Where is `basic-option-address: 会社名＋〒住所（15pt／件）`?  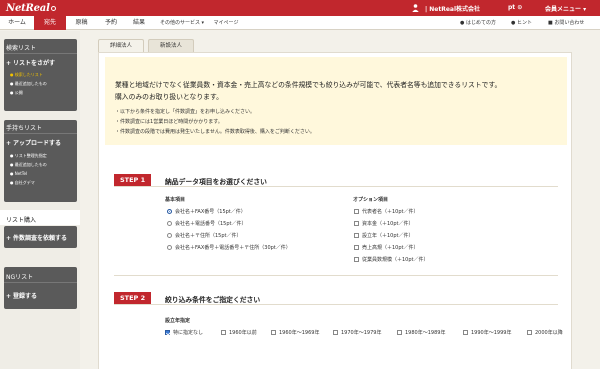 basic-option-address: 会社名＋〒住所（15pt／件） is located at coordinates (204, 235).